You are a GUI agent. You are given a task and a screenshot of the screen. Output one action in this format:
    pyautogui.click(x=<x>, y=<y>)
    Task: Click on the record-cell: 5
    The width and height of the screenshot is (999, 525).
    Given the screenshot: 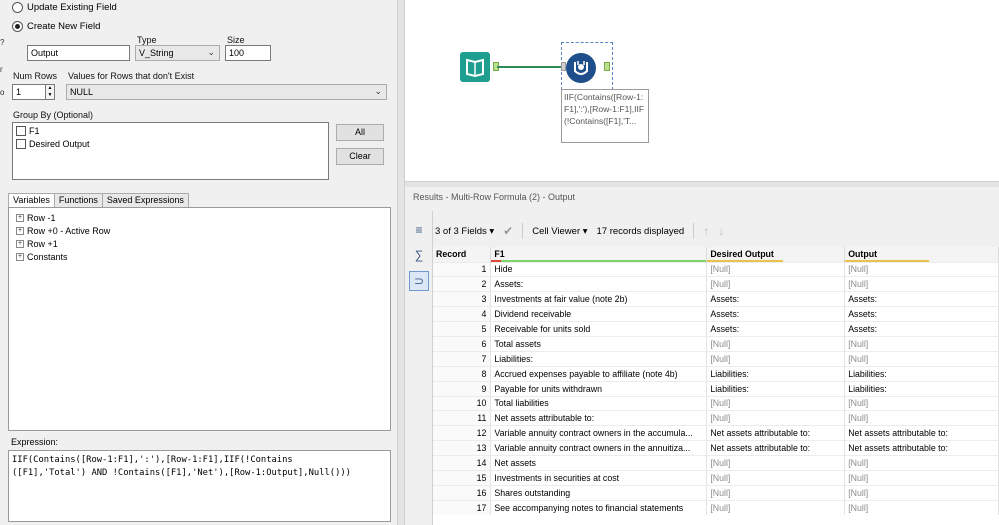 What is the action you would take?
    pyautogui.click(x=462, y=329)
    